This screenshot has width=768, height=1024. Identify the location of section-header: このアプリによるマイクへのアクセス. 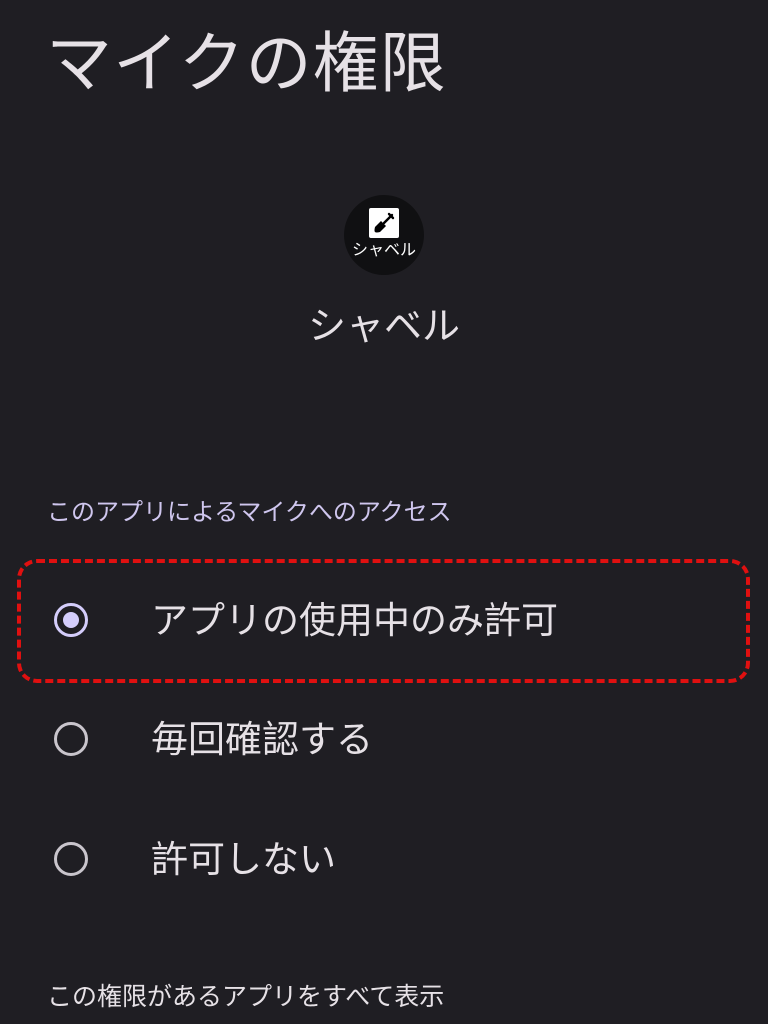
(249, 512).